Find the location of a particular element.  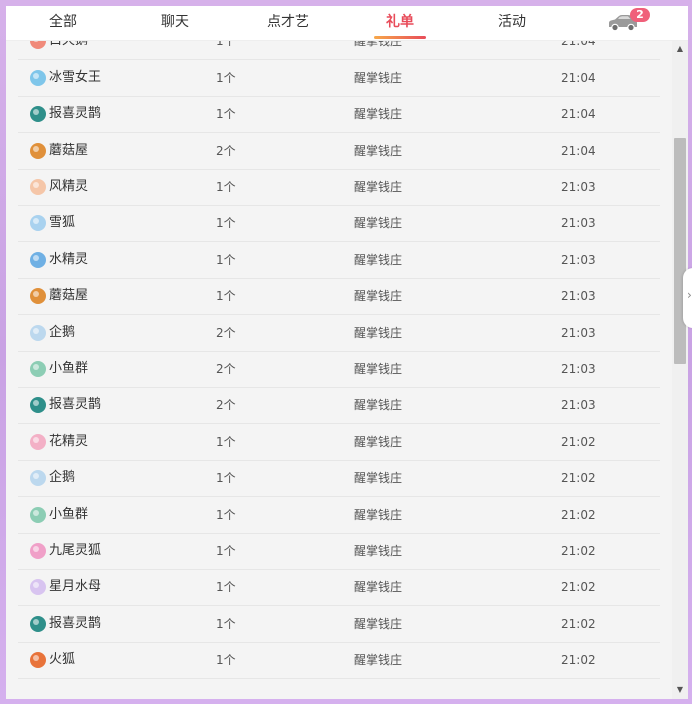

fire-fox-icon is located at coordinates (38, 660).